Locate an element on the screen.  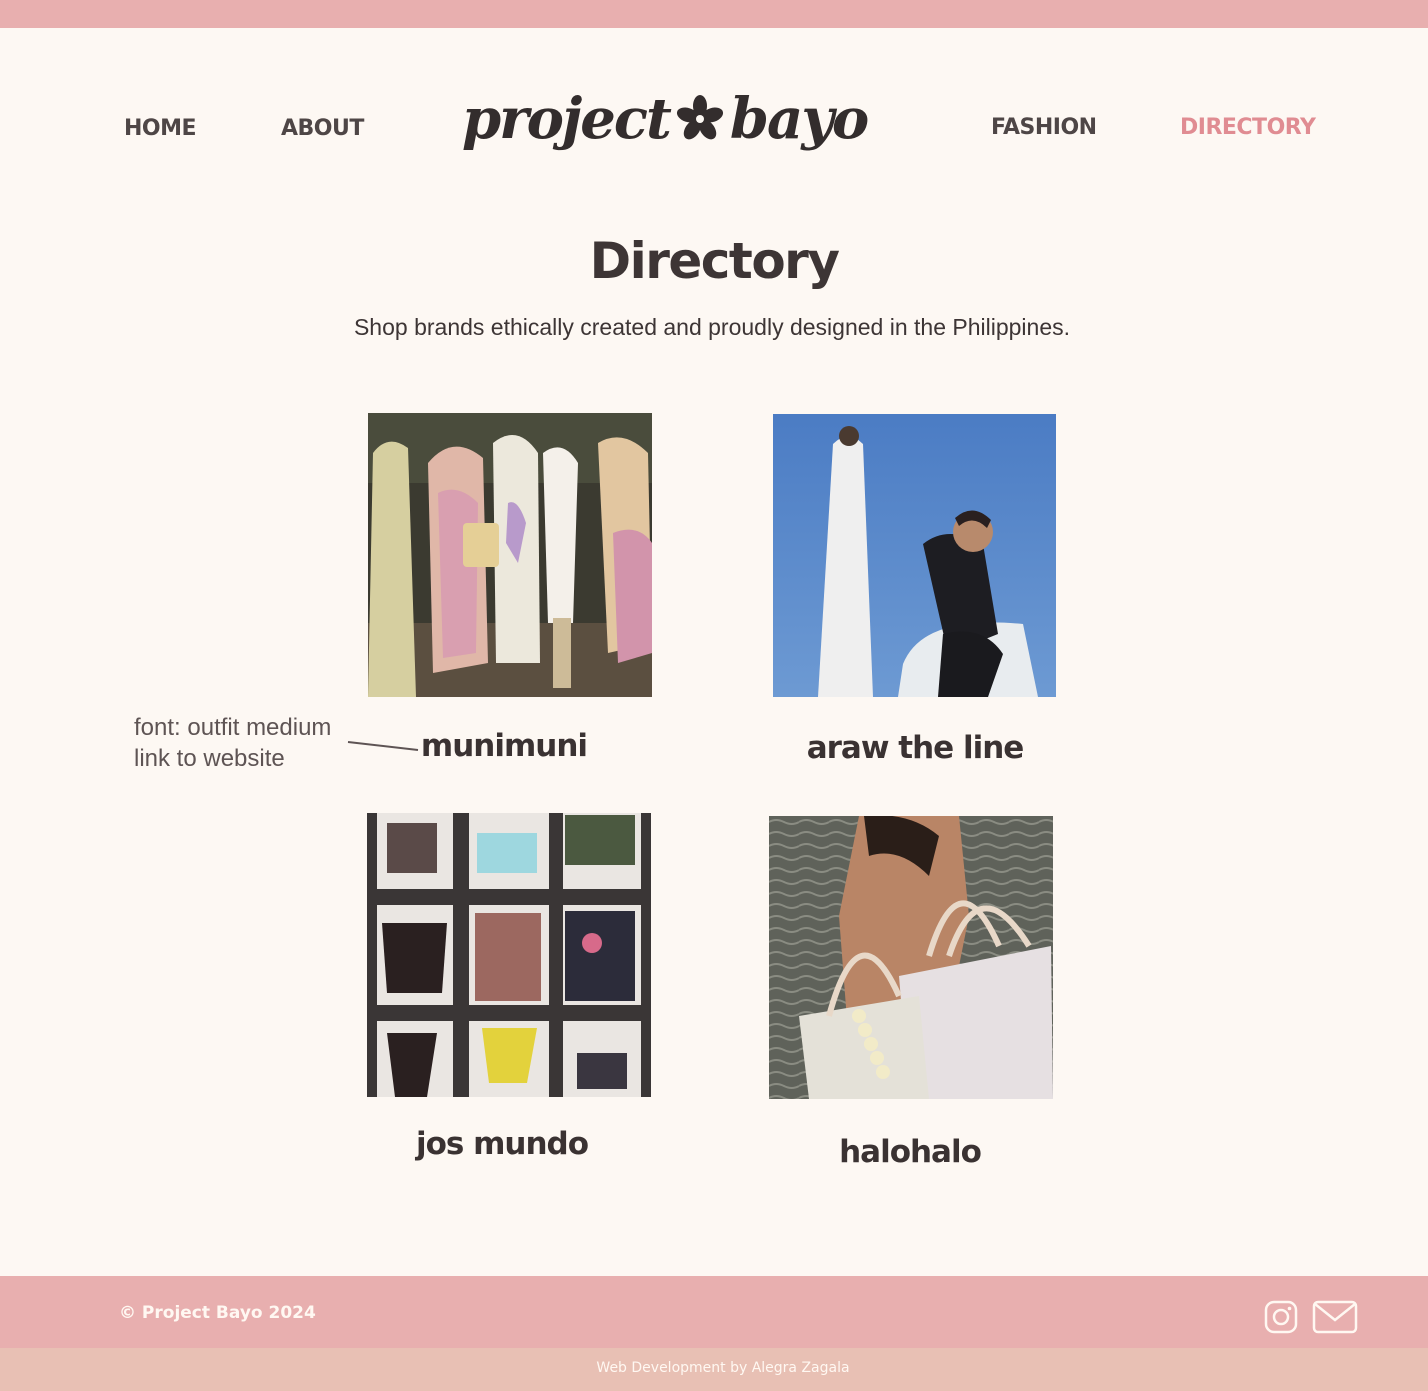
brand-image-halohalo is located at coordinates (911, 957).